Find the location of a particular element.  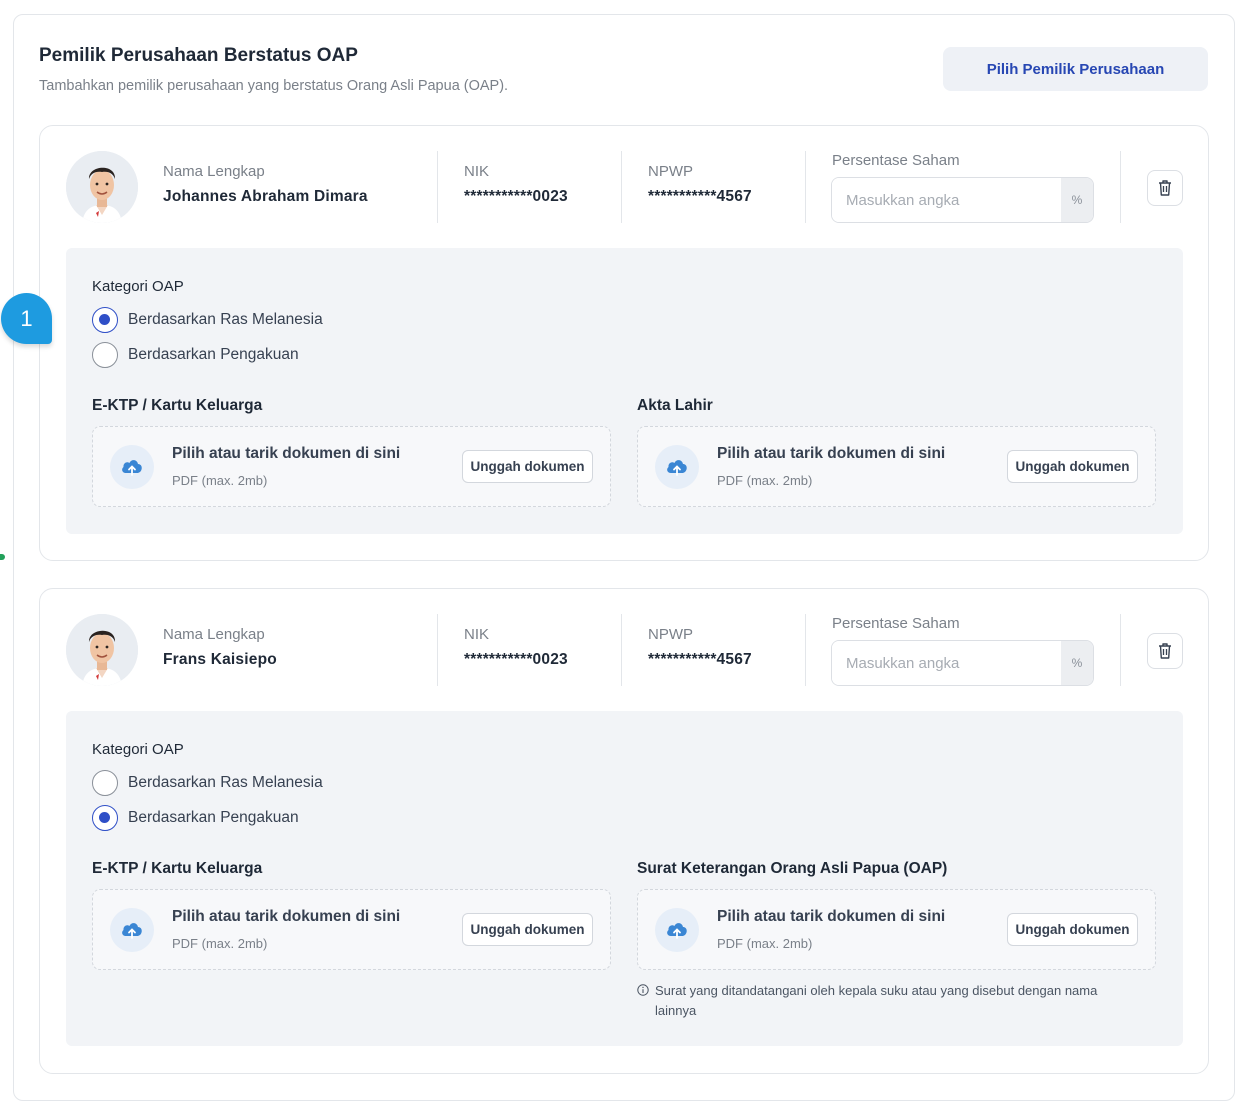

upload-title: Akta Lahir is located at coordinates (675, 405).